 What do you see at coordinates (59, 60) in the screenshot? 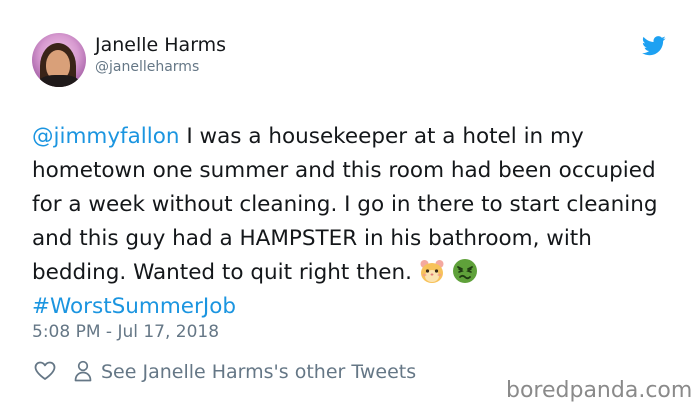
I see `avatar` at bounding box center [59, 60].